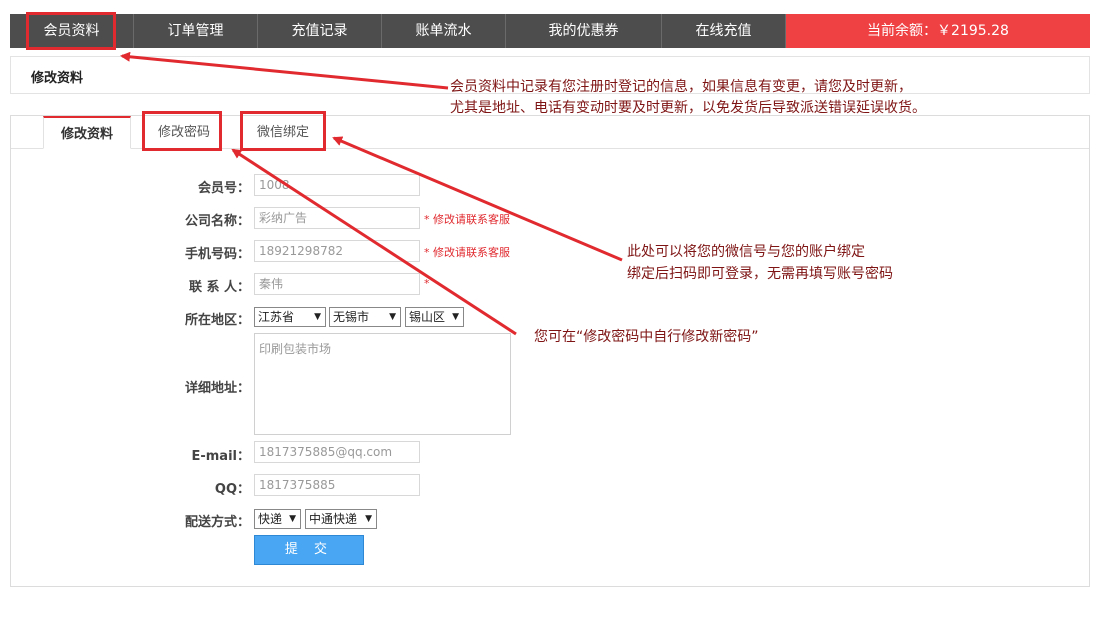 The width and height of the screenshot is (1098, 622). Describe the element at coordinates (724, 31) in the screenshot. I see `nav-online-recharge: 在线充值` at that location.